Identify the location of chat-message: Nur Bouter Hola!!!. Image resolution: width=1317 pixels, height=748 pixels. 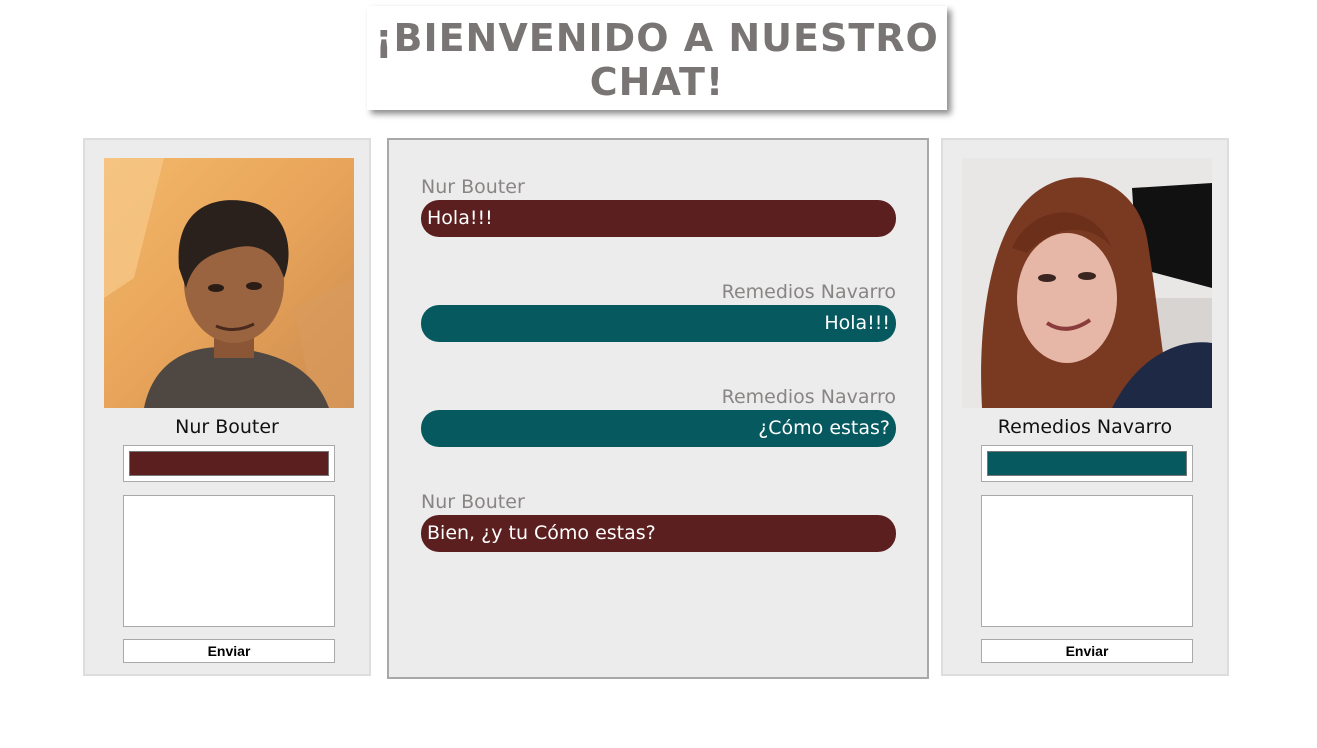
(658, 205).